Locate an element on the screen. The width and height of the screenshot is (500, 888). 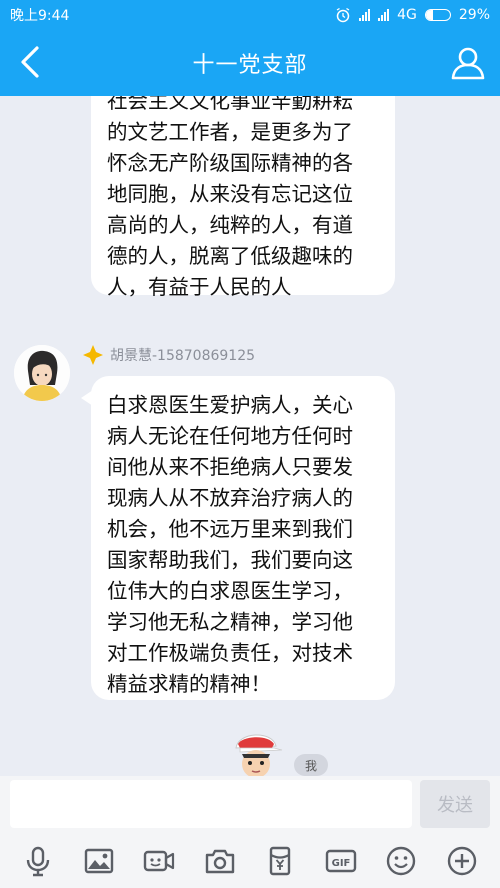
input-bar: 发送 is located at coordinates (250, 805).